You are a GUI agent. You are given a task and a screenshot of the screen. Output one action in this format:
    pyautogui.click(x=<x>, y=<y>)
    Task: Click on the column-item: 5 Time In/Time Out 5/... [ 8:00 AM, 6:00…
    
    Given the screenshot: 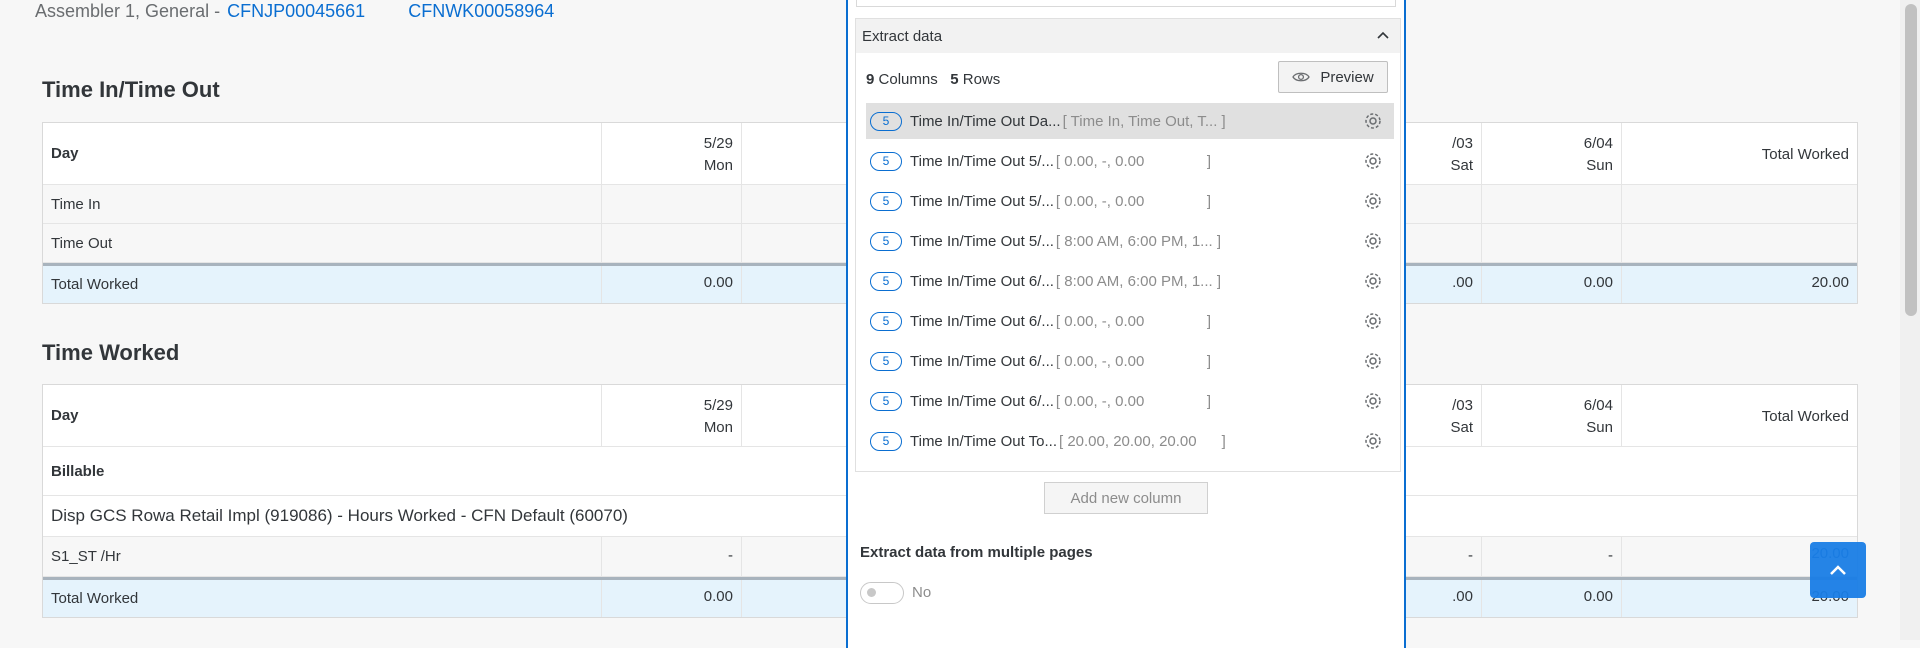 What is the action you would take?
    pyautogui.click(x=1130, y=241)
    